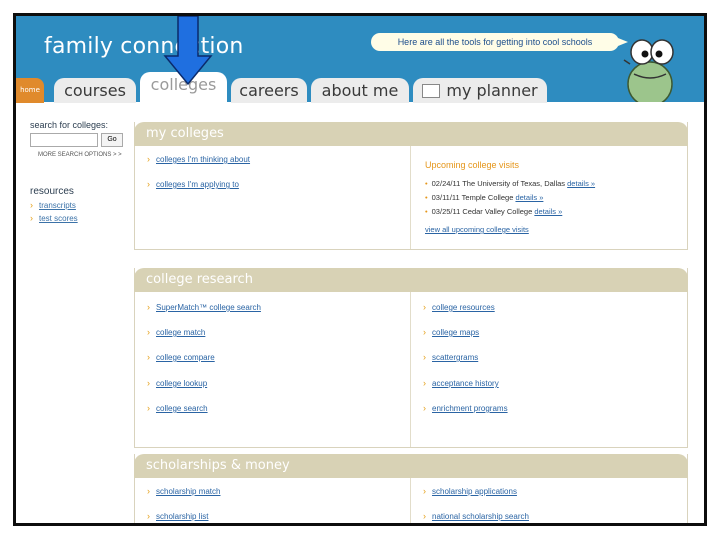 The image size is (720, 540). I want to click on view-all-visits-link: view all upcoming college visits, so click(477, 229).